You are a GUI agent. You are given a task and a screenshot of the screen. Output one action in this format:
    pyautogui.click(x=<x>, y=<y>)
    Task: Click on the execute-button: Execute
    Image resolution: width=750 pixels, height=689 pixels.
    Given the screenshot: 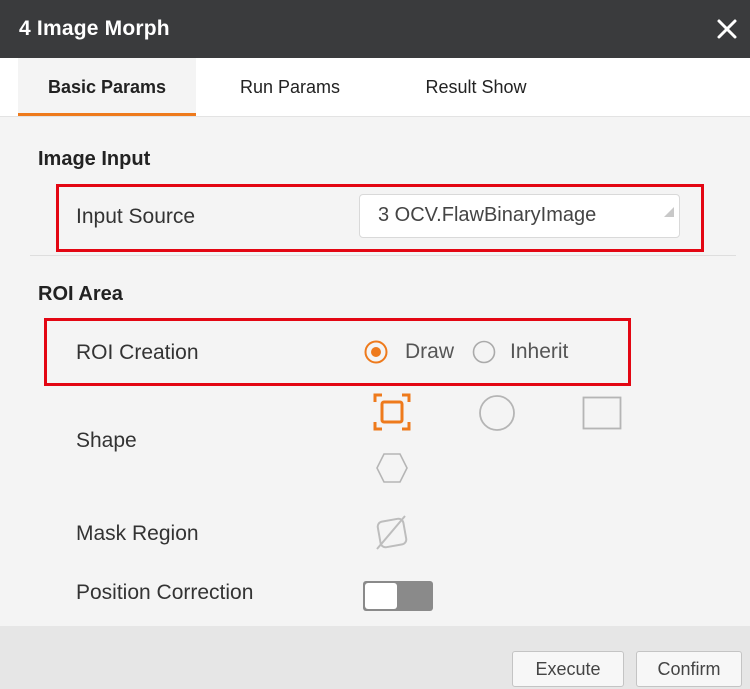 What is the action you would take?
    pyautogui.click(x=568, y=669)
    